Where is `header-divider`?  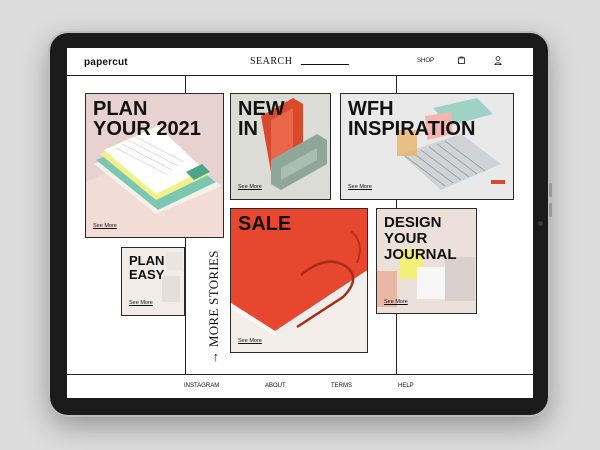 header-divider is located at coordinates (300, 75).